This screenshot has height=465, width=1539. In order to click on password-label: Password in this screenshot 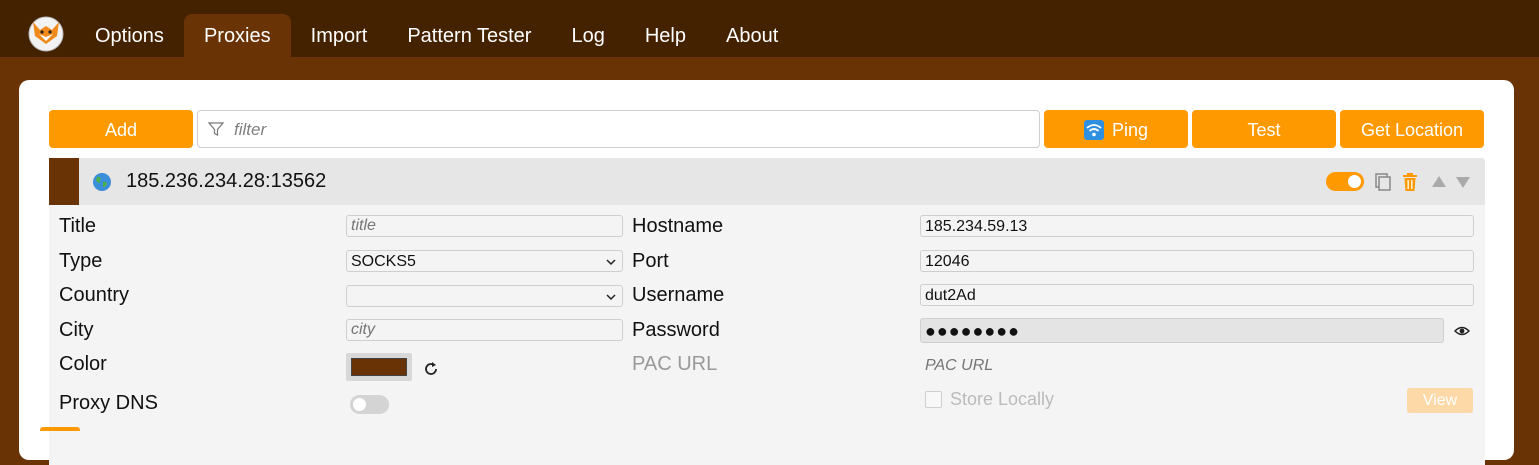, I will do `click(676, 330)`.